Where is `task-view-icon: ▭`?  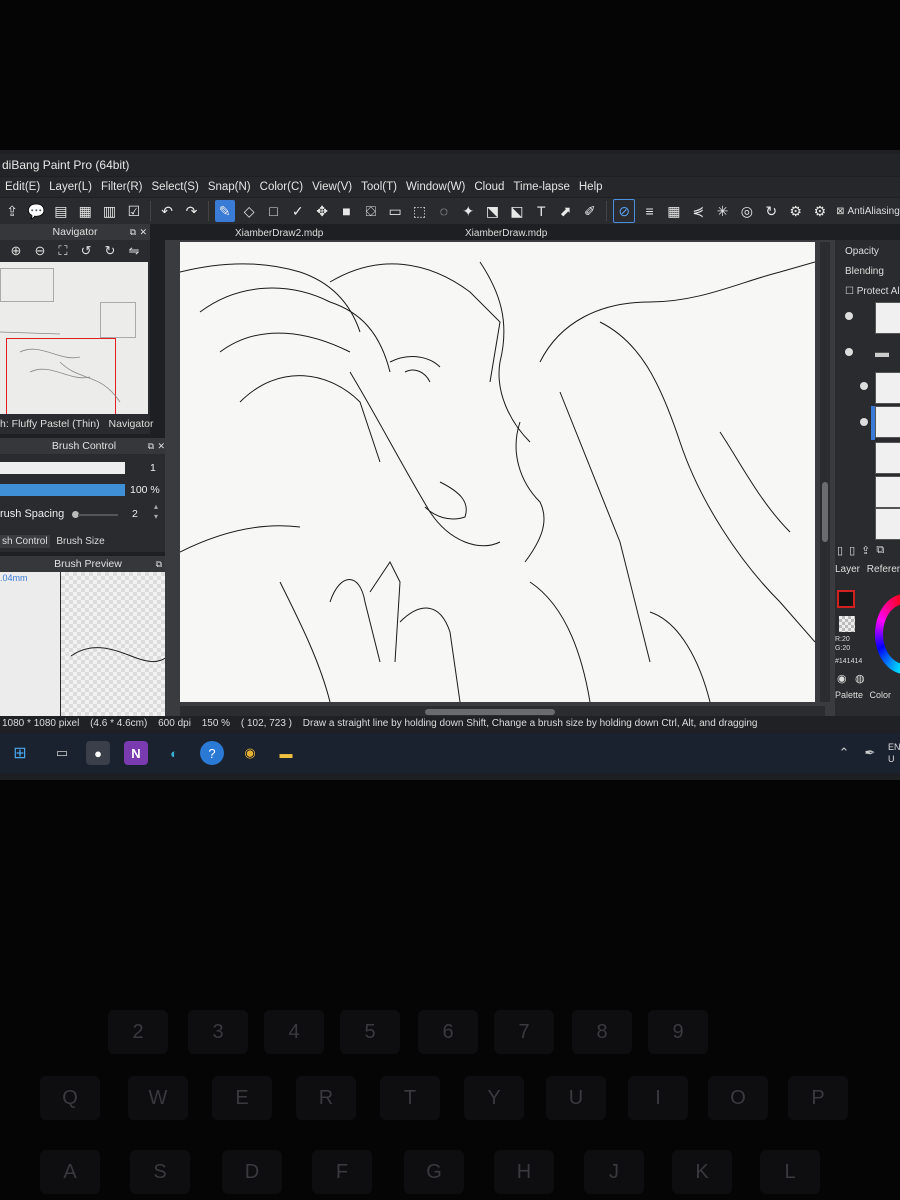 task-view-icon: ▭ is located at coordinates (62, 753).